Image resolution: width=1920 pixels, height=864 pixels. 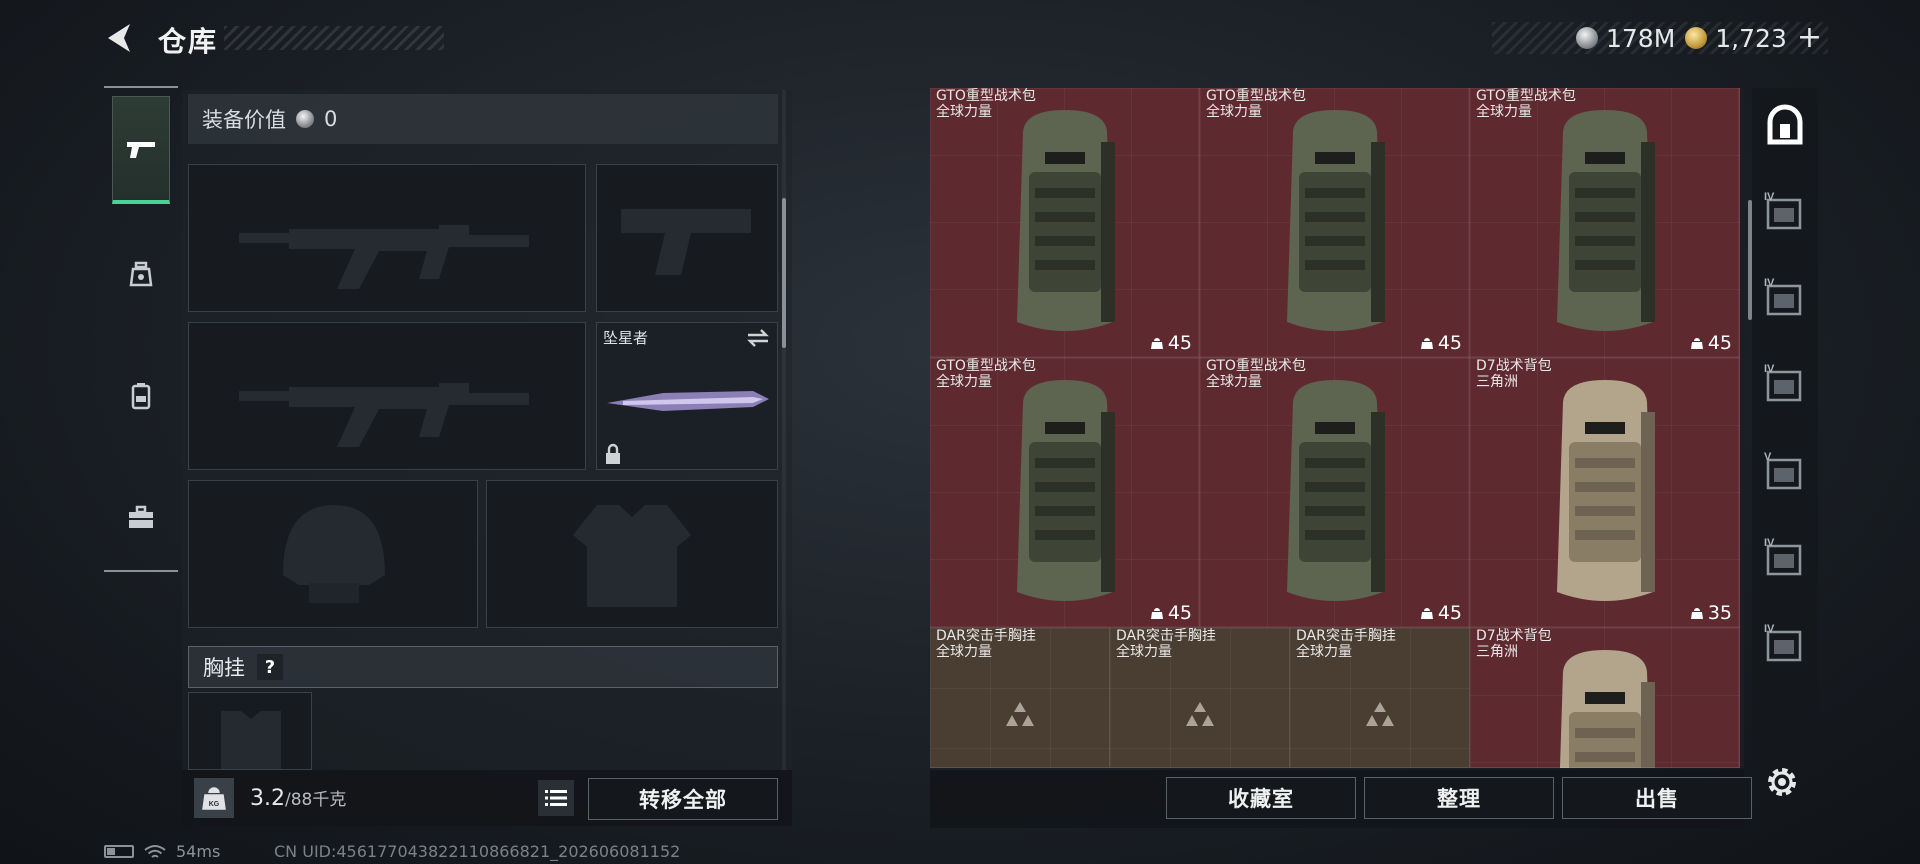 What do you see at coordinates (687, 396) in the screenshot?
I see `melee-slot: 坠星者` at bounding box center [687, 396].